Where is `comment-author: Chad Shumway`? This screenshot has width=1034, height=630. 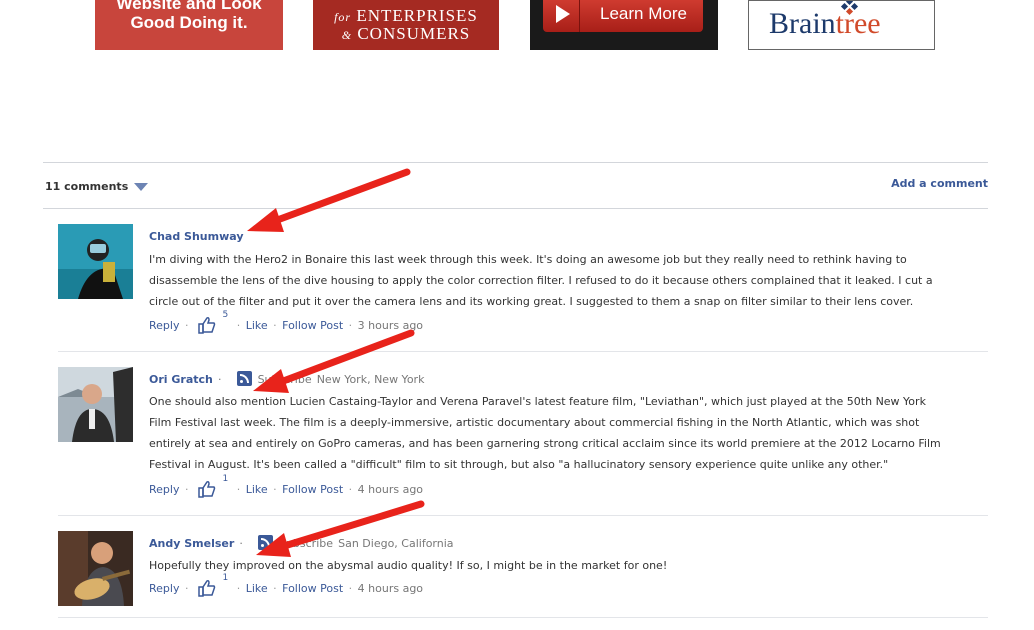 comment-author: Chad Shumway is located at coordinates (196, 236).